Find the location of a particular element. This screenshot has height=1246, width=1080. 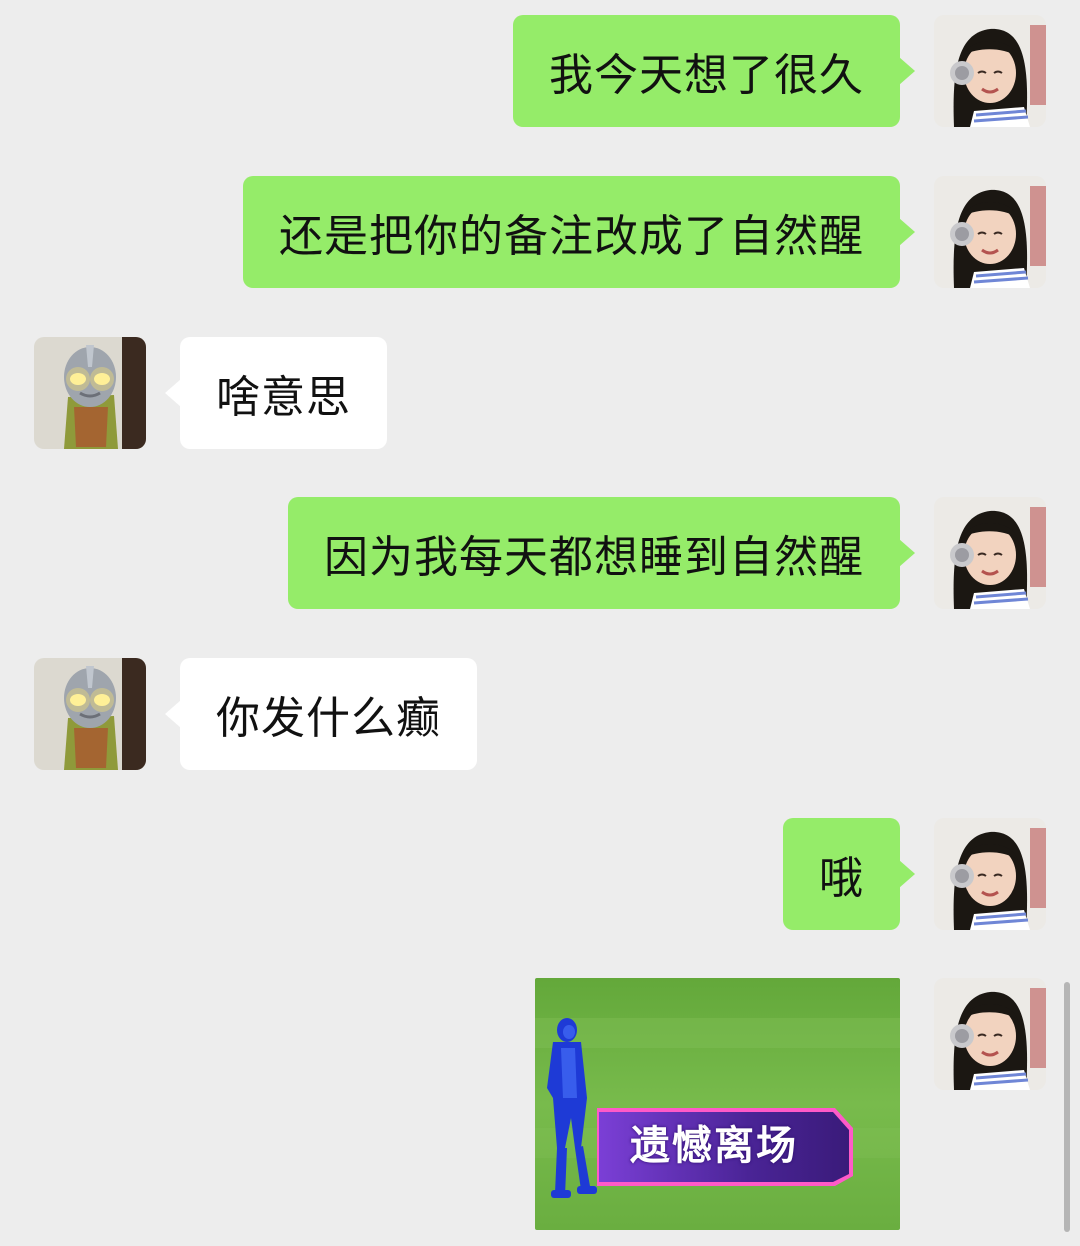

my-message-bubble: 哦 is located at coordinates (849, 874).